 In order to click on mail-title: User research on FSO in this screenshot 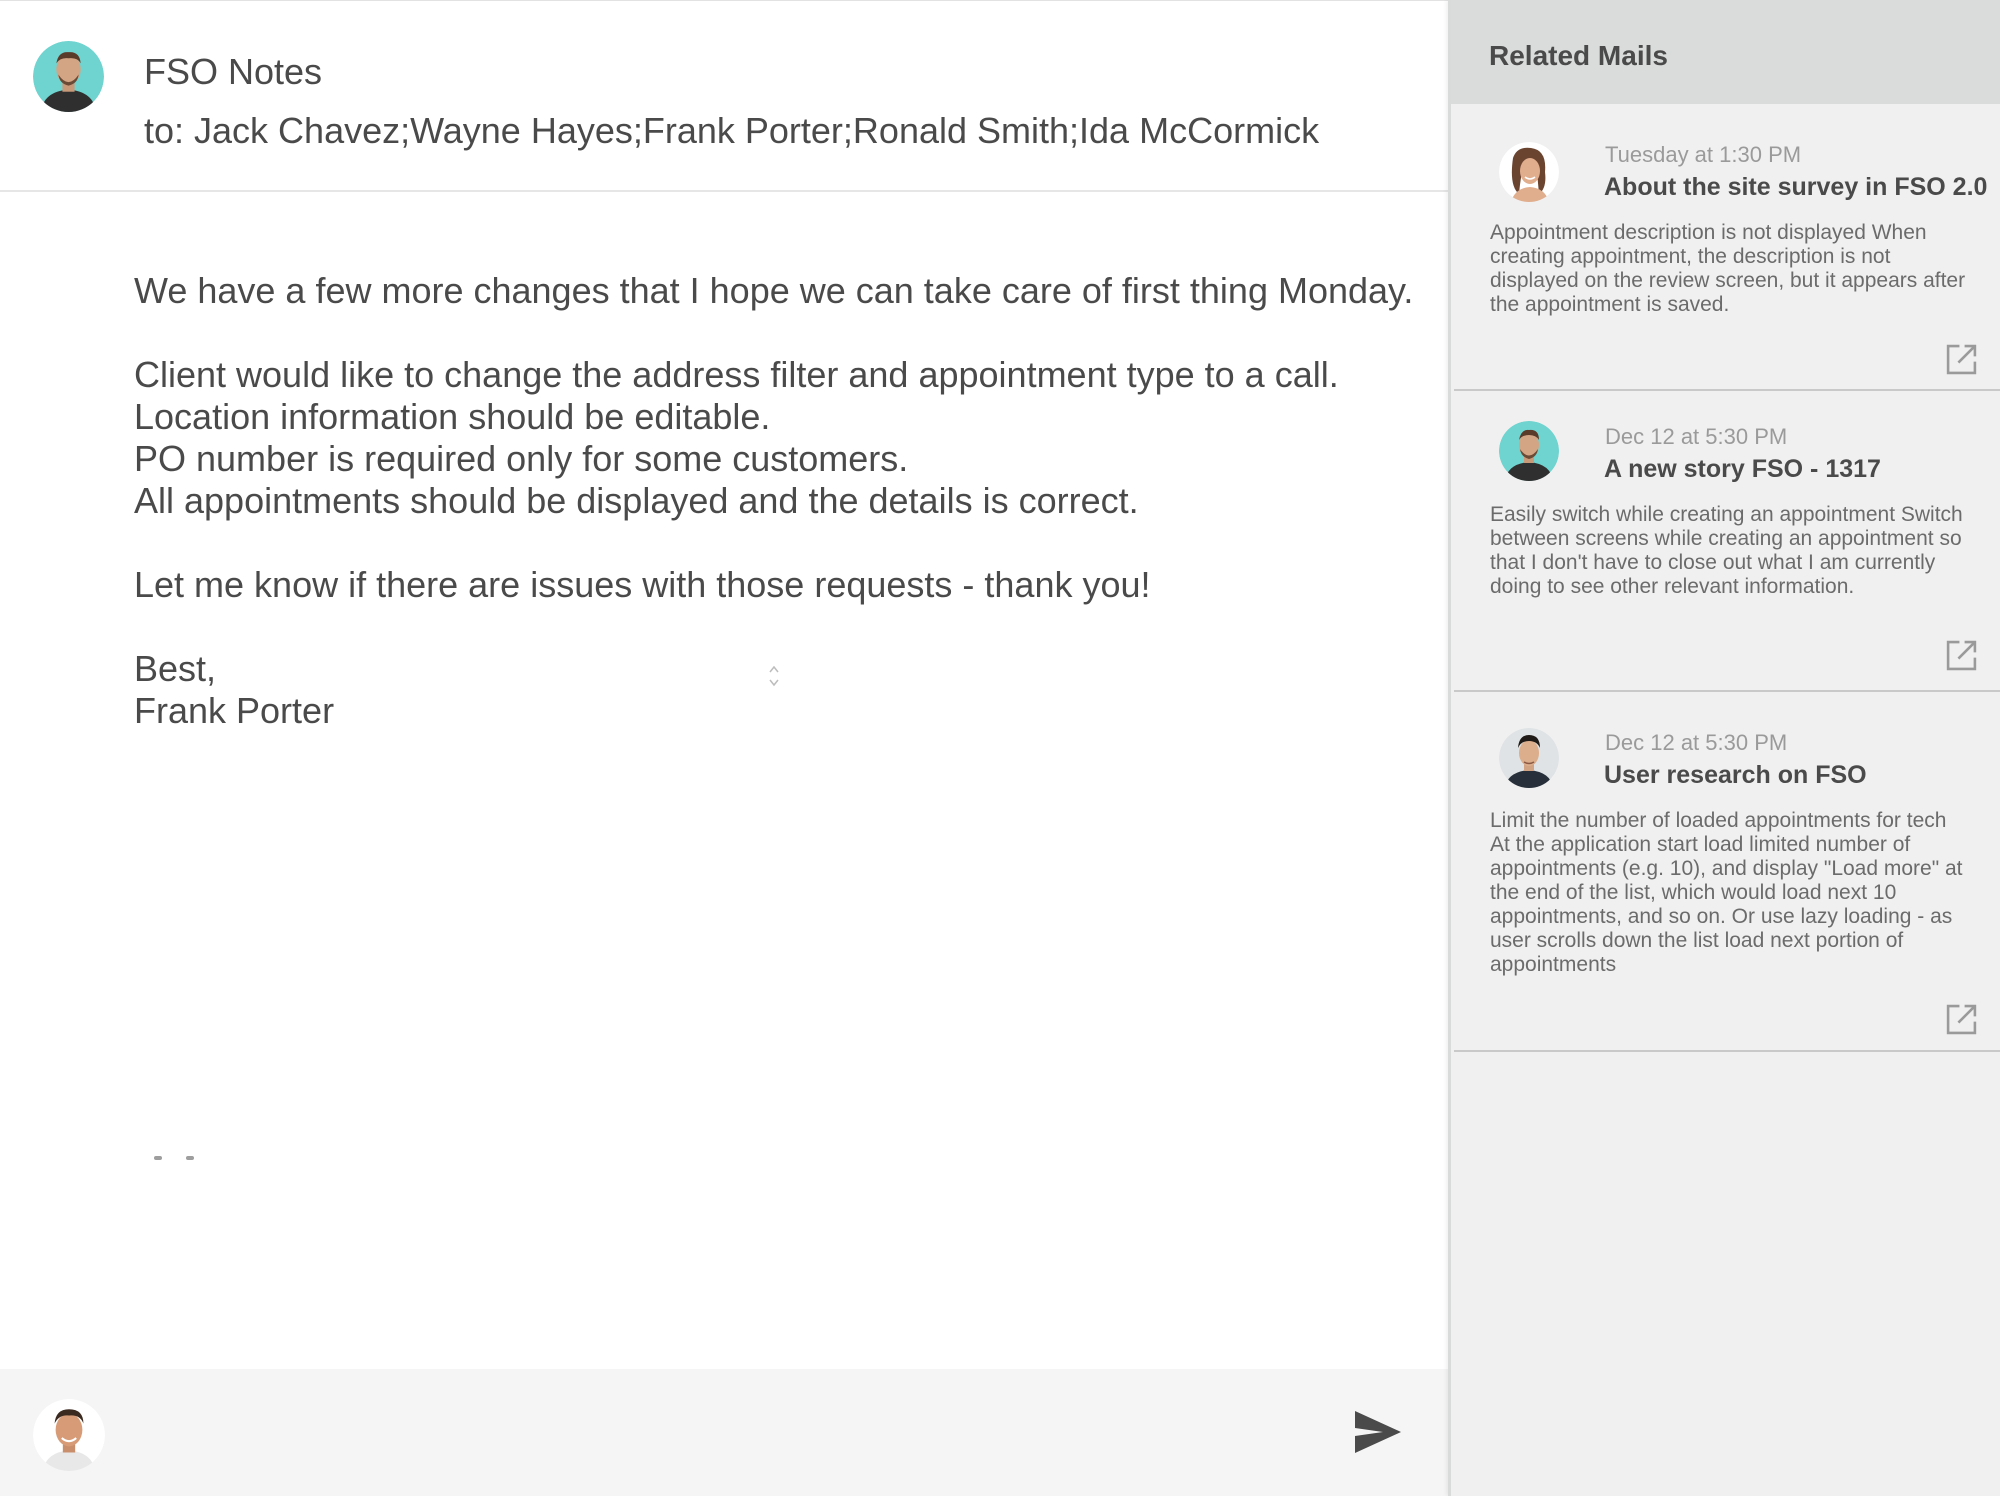, I will do `click(1735, 775)`.